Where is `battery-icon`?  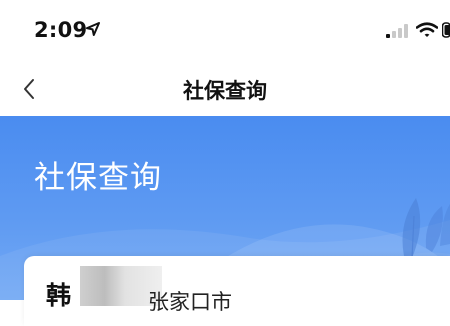
battery-icon is located at coordinates (446, 30).